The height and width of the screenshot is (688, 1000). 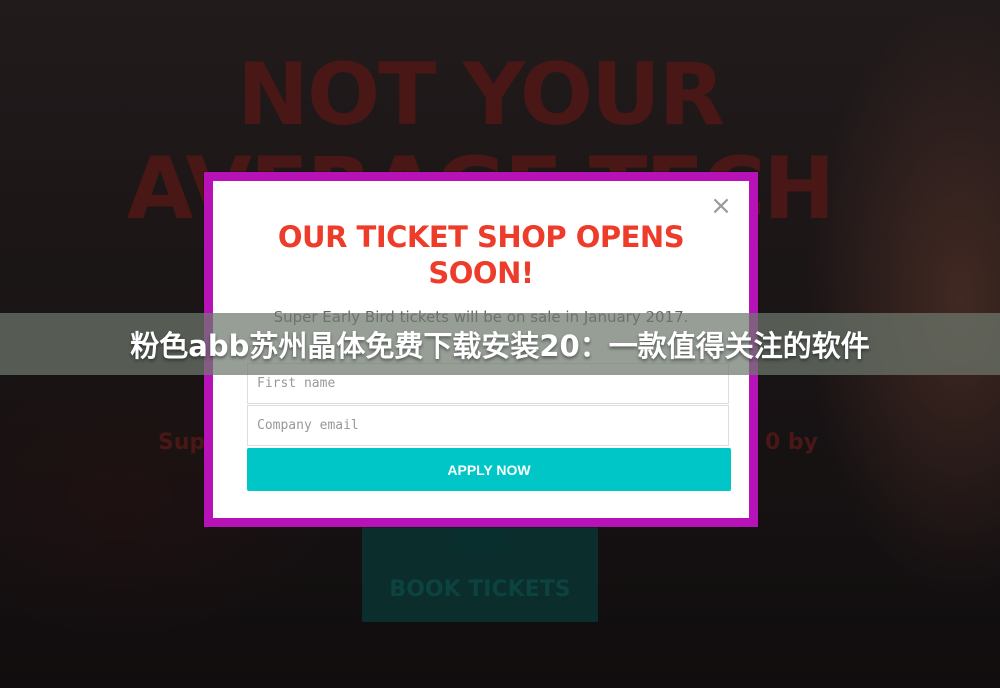 I want to click on modal-title-line-1: OUR TICKET SHOP OPENS, so click(x=481, y=237).